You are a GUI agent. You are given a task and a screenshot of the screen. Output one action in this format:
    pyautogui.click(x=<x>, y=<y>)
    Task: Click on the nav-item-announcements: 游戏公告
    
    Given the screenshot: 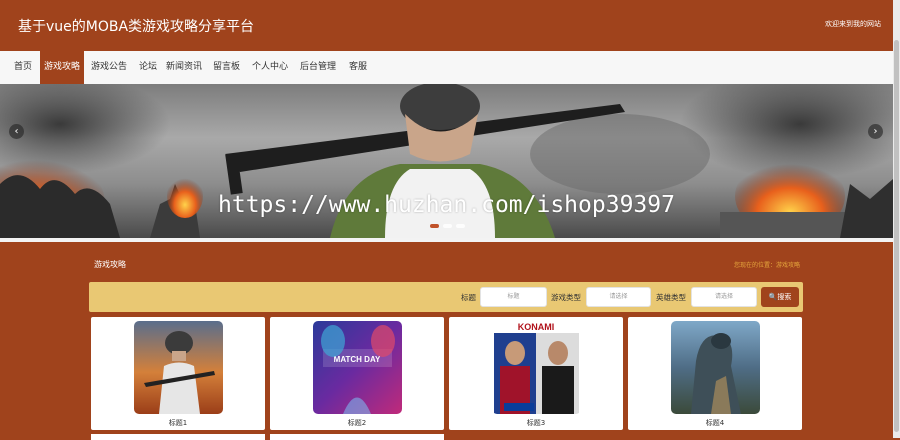 What is the action you would take?
    pyautogui.click(x=109, y=67)
    